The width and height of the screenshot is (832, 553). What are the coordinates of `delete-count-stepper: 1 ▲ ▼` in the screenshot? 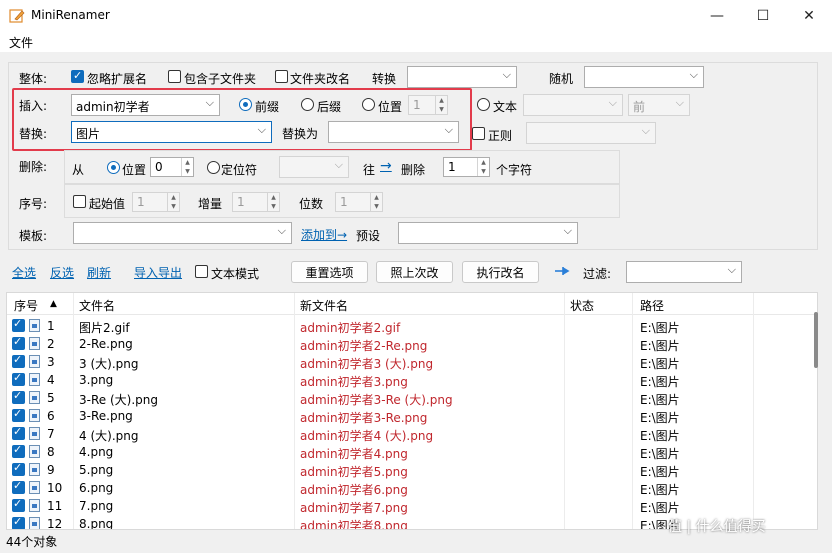 It's located at (466, 167).